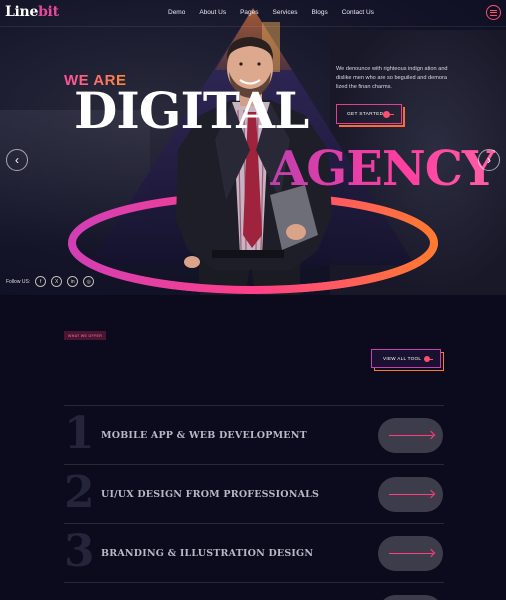  I want to click on view-all-label: VIEW ALL TOOL, so click(402, 358).